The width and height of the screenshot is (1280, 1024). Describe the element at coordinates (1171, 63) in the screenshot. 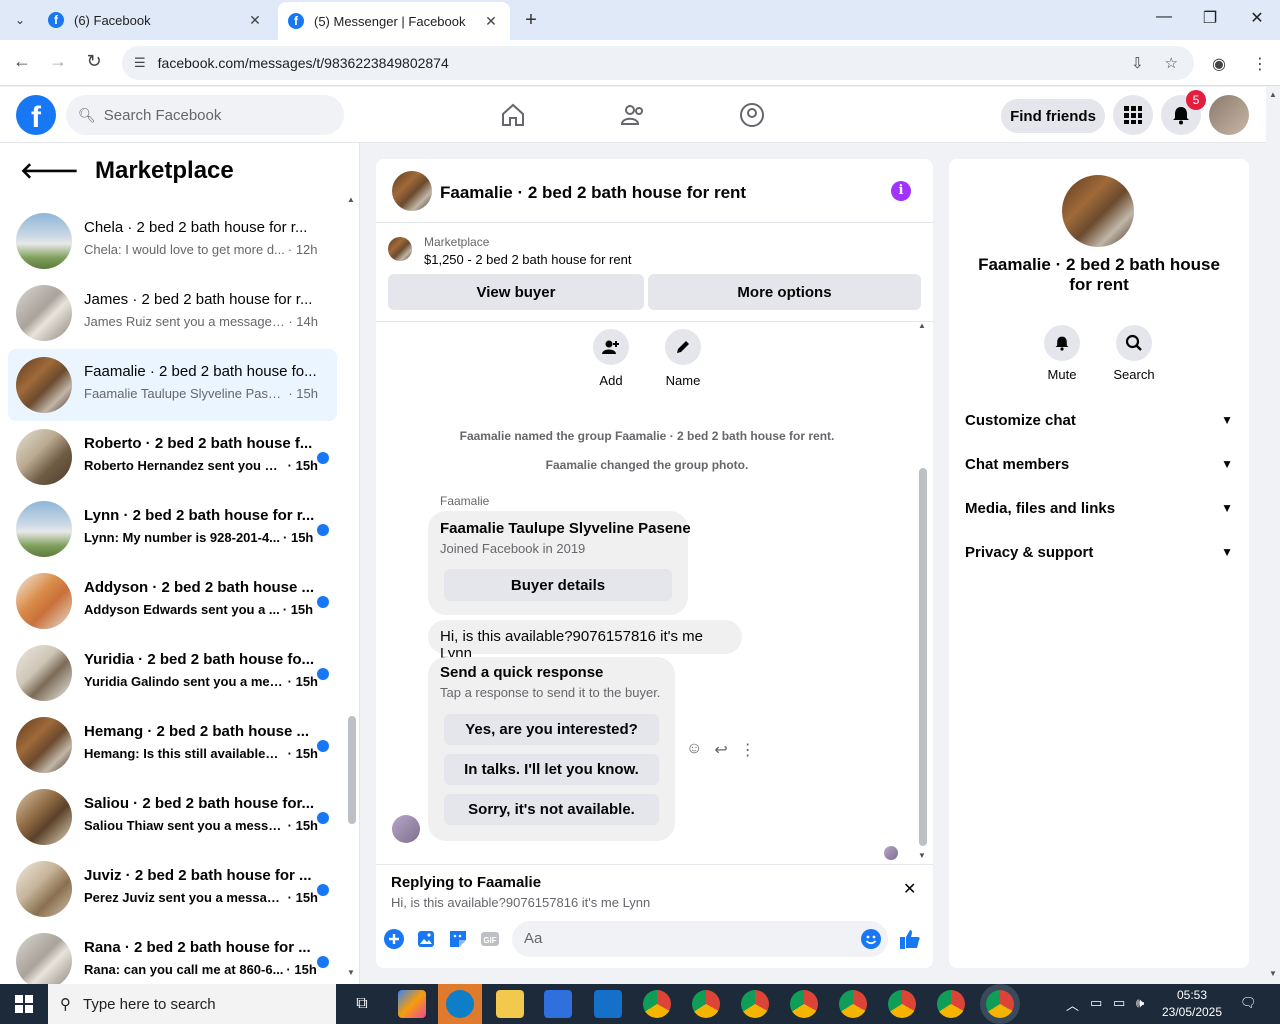

I see `bookmark-star-icon: ☆` at that location.